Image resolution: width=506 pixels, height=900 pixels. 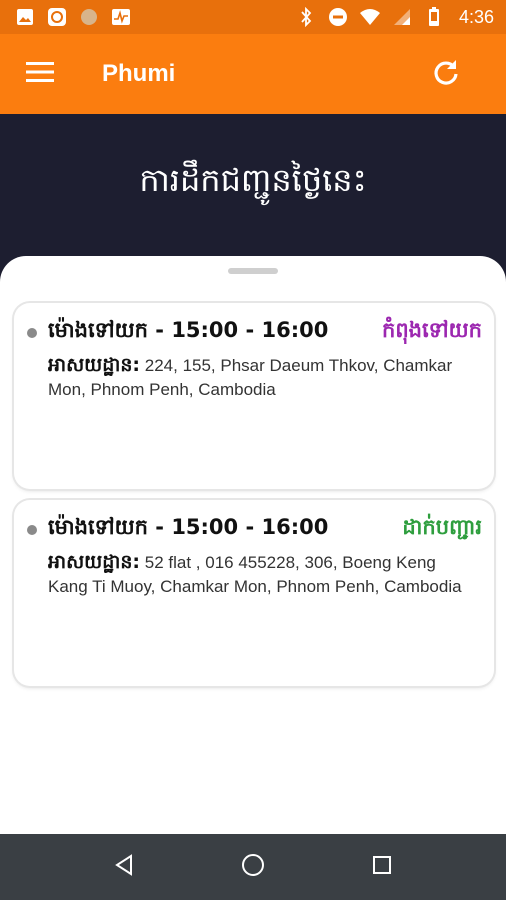 I want to click on back-button, so click(x=124, y=867).